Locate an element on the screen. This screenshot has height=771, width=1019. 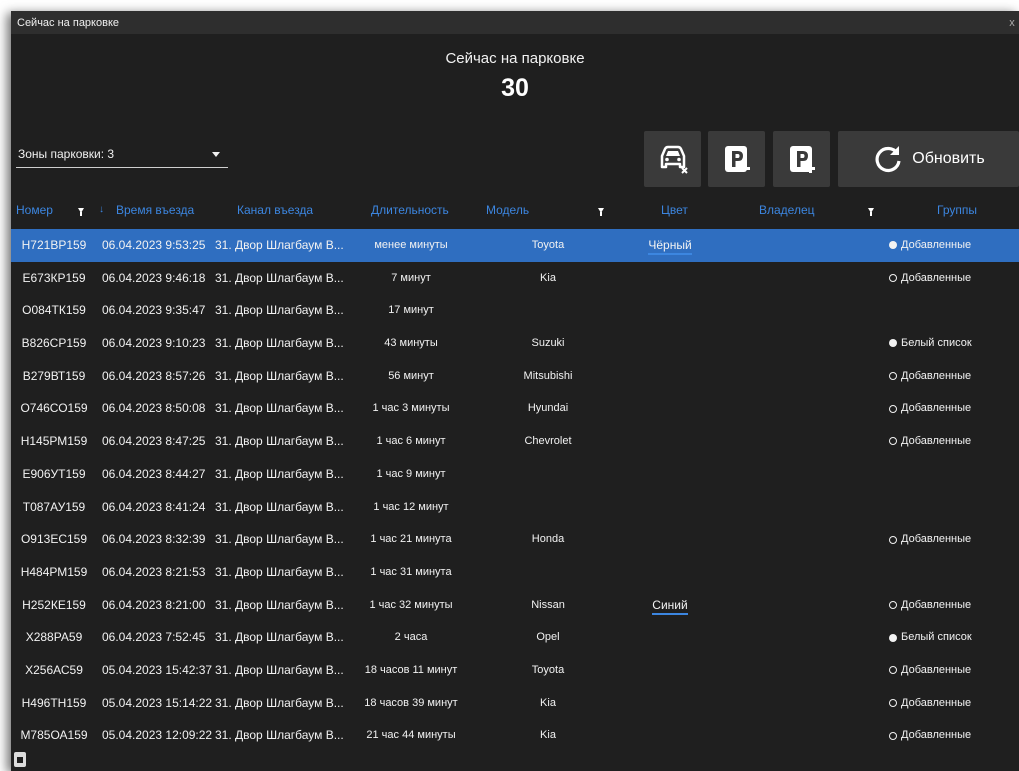
plate-cell: Е906УТ159 is located at coordinates (54, 473).